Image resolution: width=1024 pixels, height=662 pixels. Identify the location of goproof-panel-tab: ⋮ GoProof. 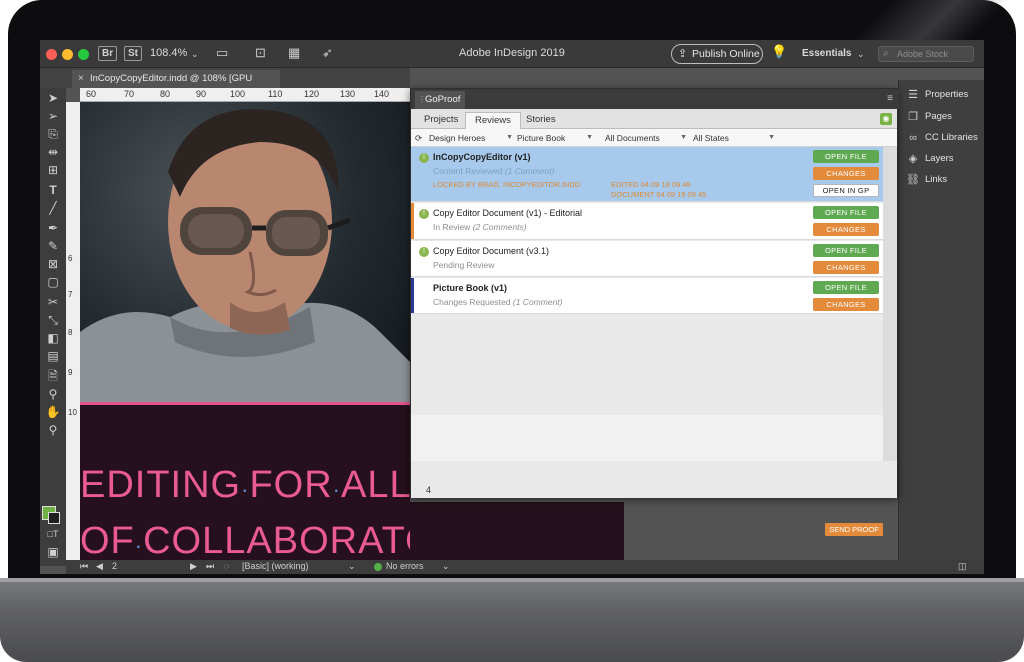
(440, 100).